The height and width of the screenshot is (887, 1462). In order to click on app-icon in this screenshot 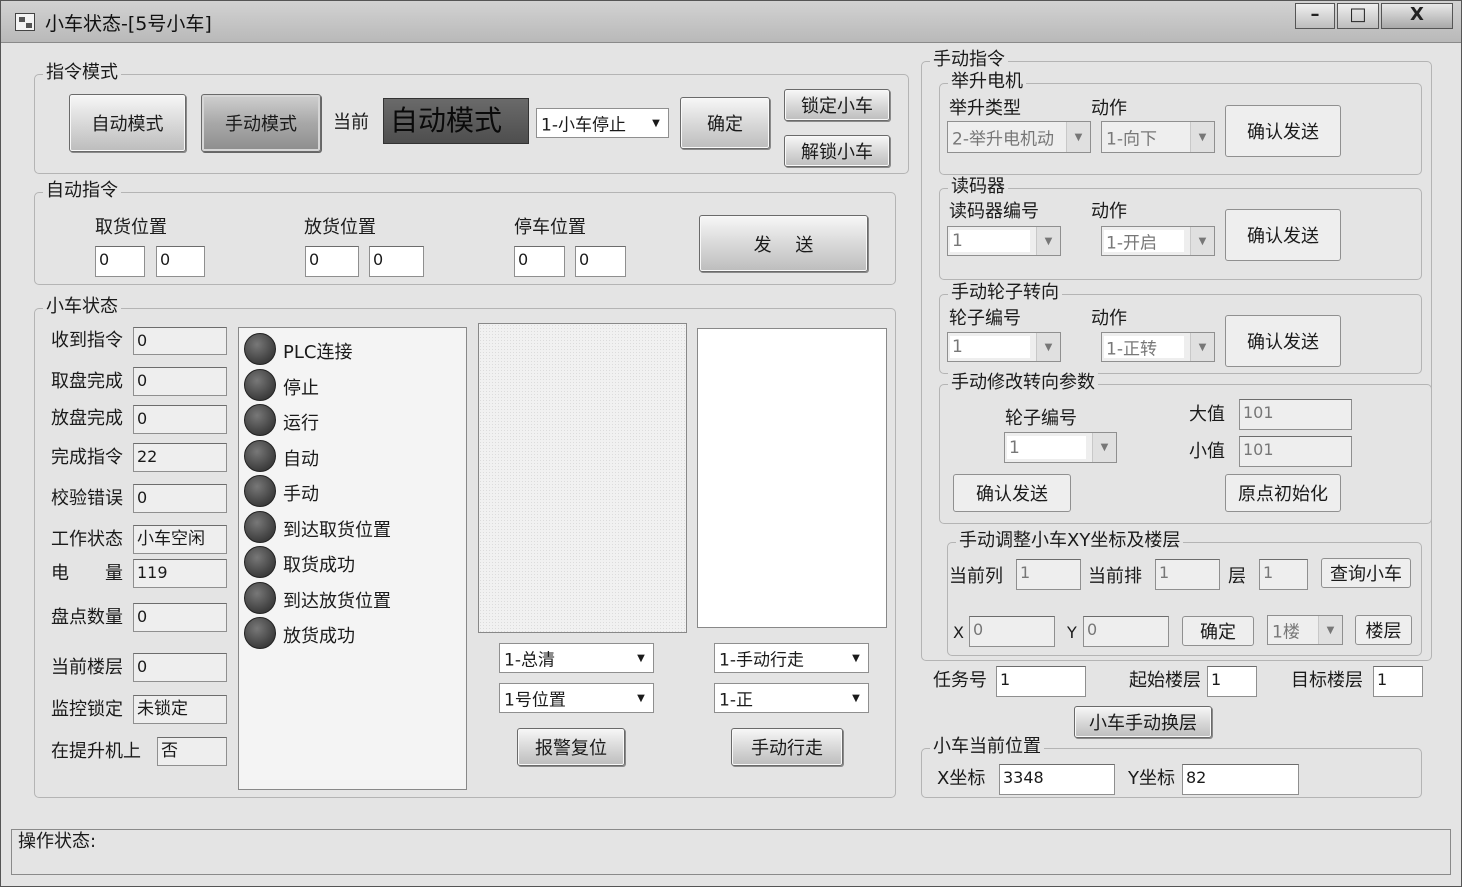, I will do `click(25, 22)`.